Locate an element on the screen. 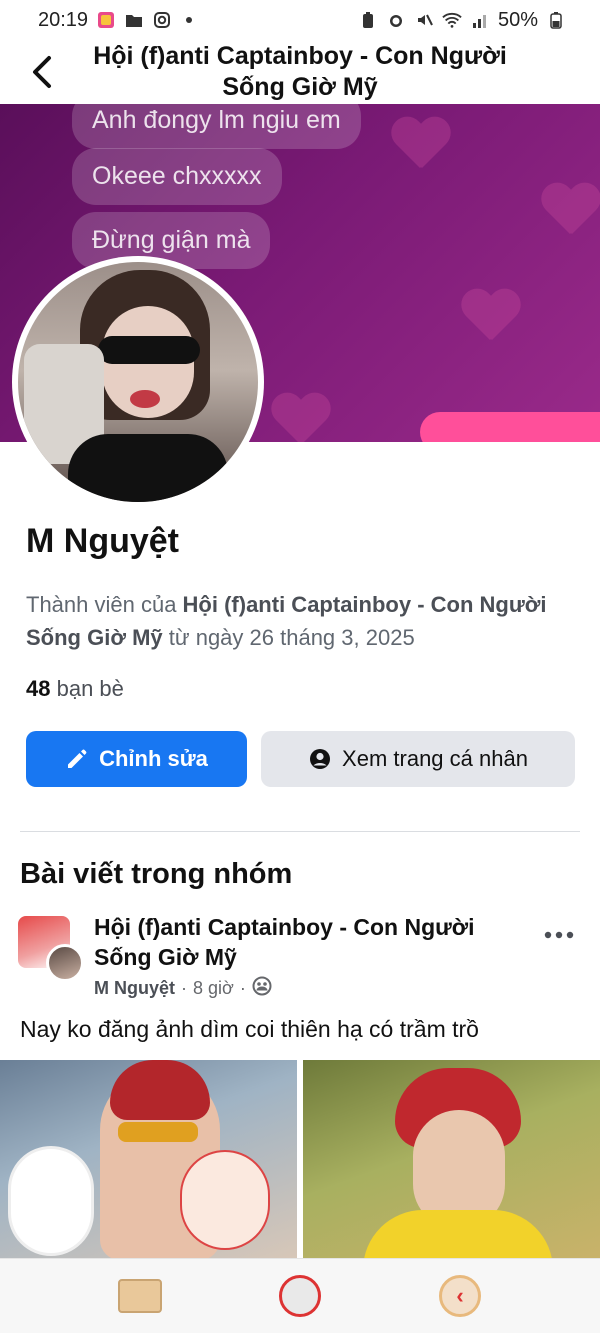  image-shirt is located at coordinates (458, 1234).